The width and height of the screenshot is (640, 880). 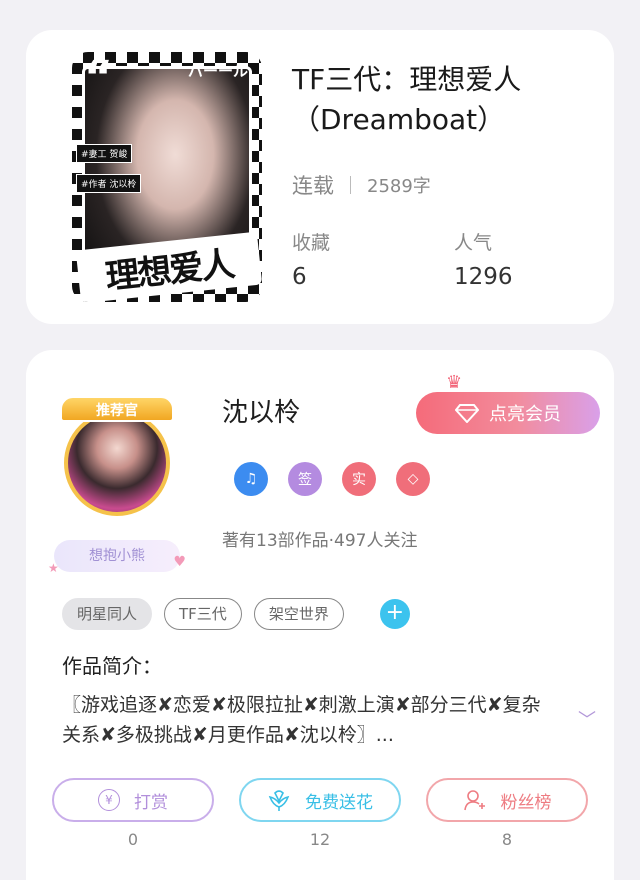 I want to click on tag-chip: TF三代, so click(x=203, y=614).